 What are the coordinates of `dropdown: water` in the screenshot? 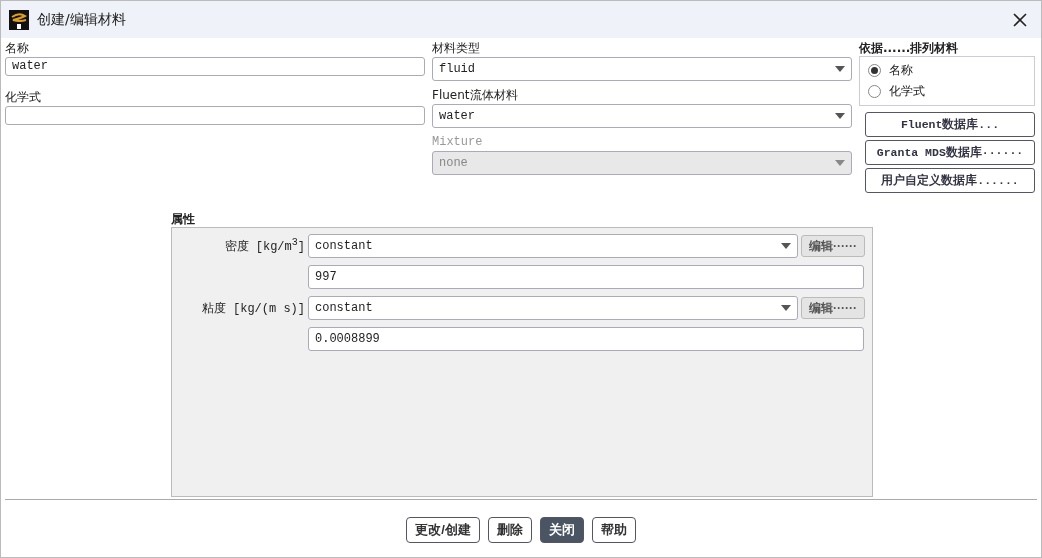 It's located at (642, 116).